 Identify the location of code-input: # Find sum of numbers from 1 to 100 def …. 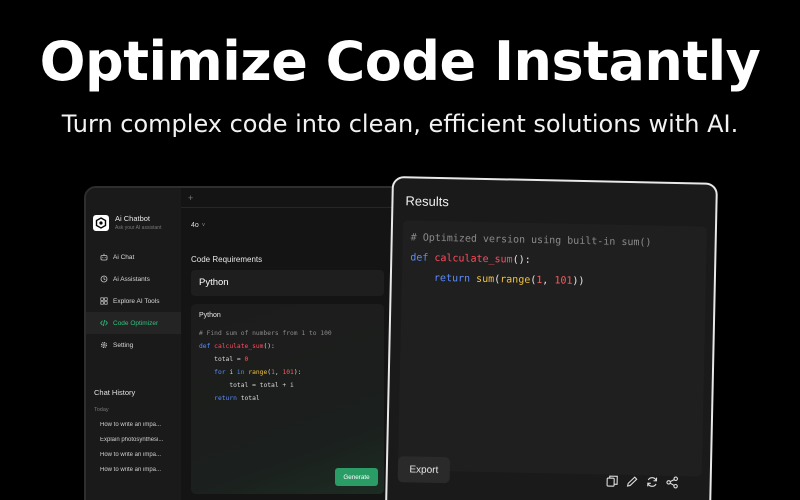
(265, 366).